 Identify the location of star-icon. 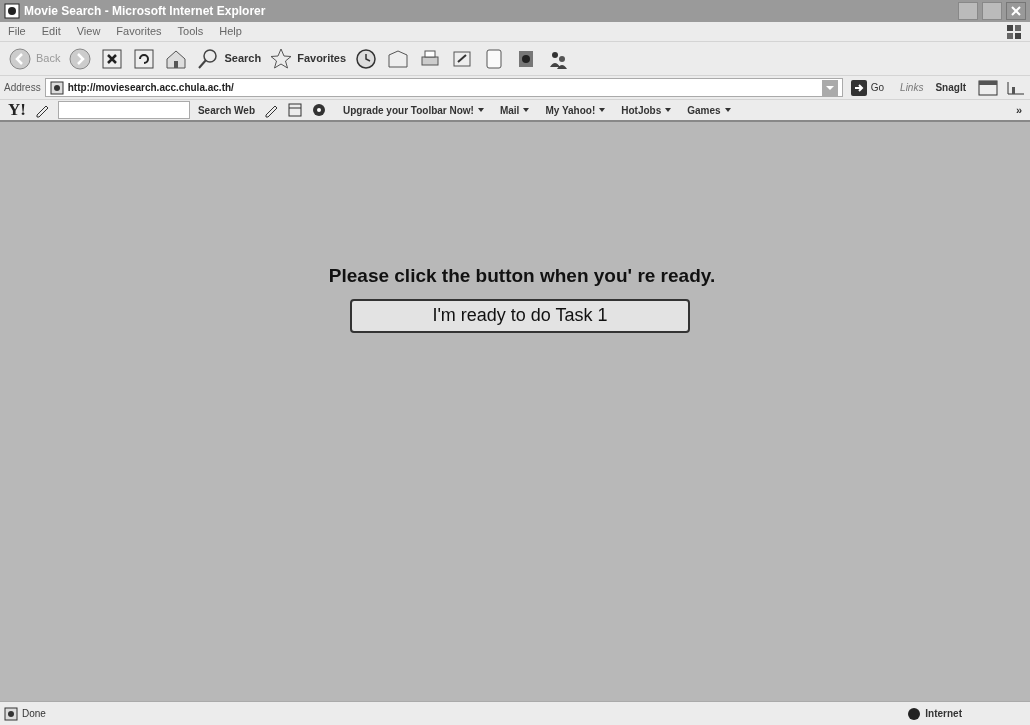
(281, 58).